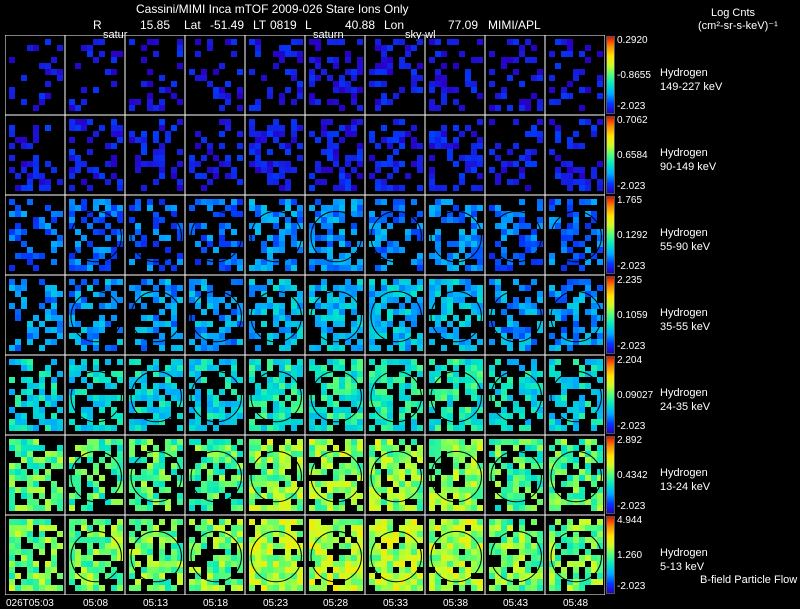  Describe the element at coordinates (630, 520) in the screenshot. I see `colorbar-max-label: 4.944` at that location.